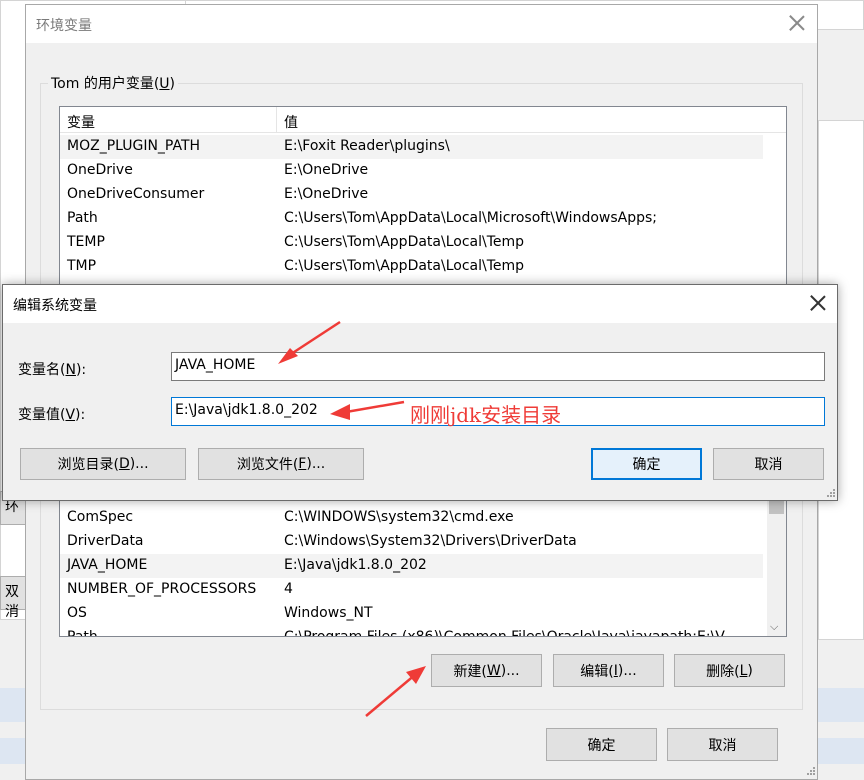 This screenshot has width=864, height=780. Describe the element at coordinates (276, 120) in the screenshot. I see `column-divider` at that location.